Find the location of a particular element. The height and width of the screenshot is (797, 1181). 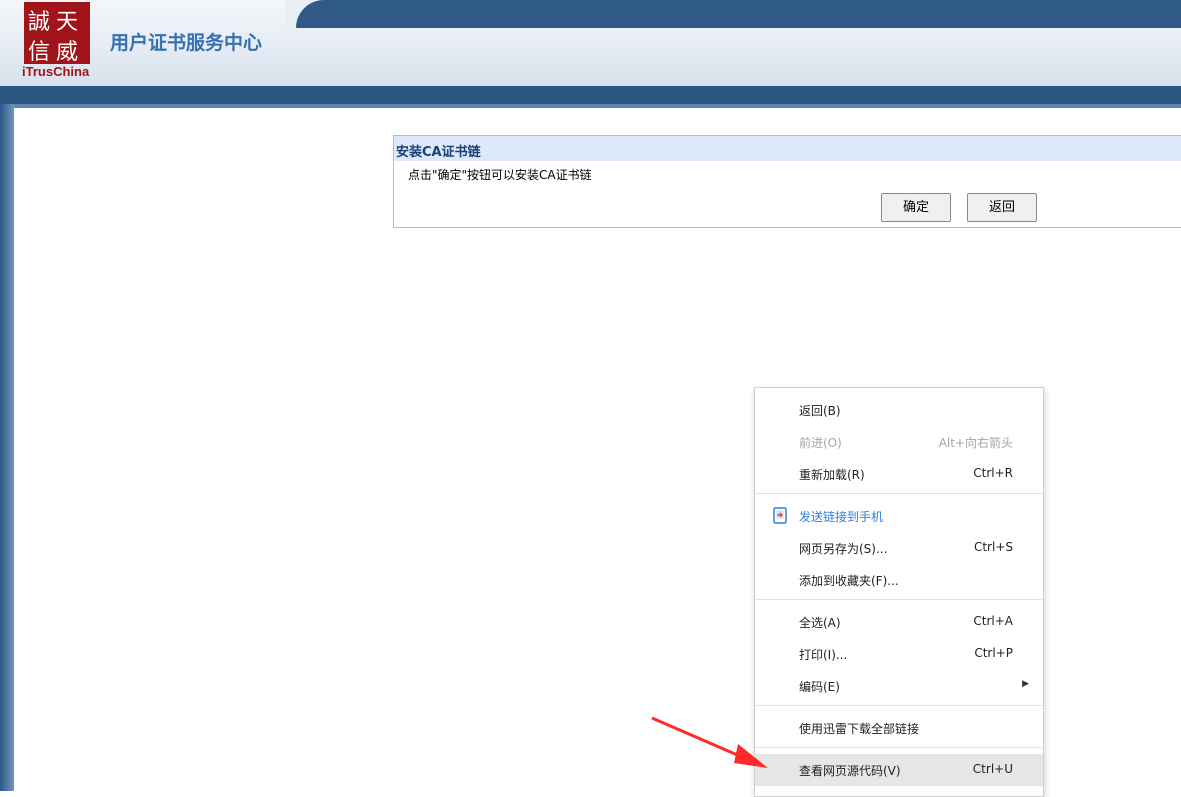

itruschina-logo: 誠 天 信 威 is located at coordinates (57, 33).